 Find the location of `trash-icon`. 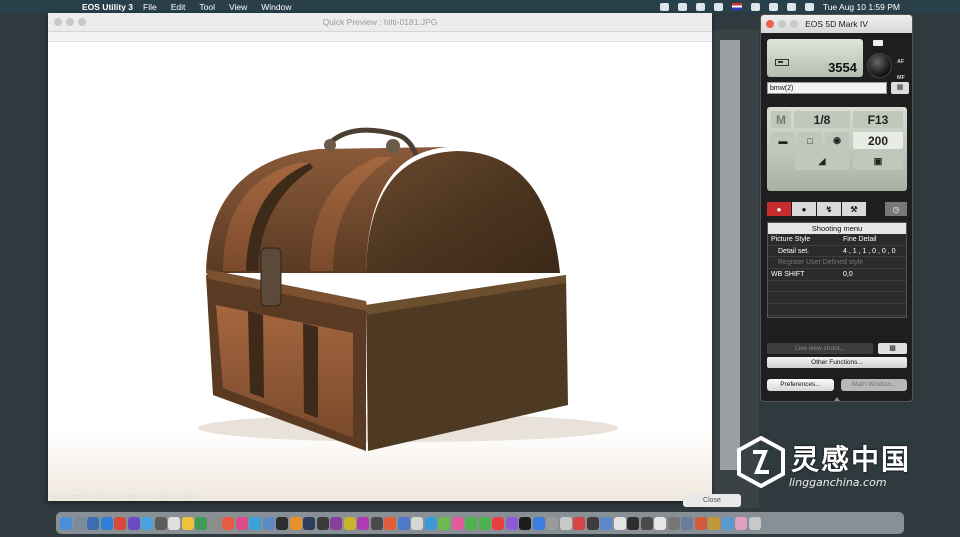

trash-icon is located at coordinates (754, 523).